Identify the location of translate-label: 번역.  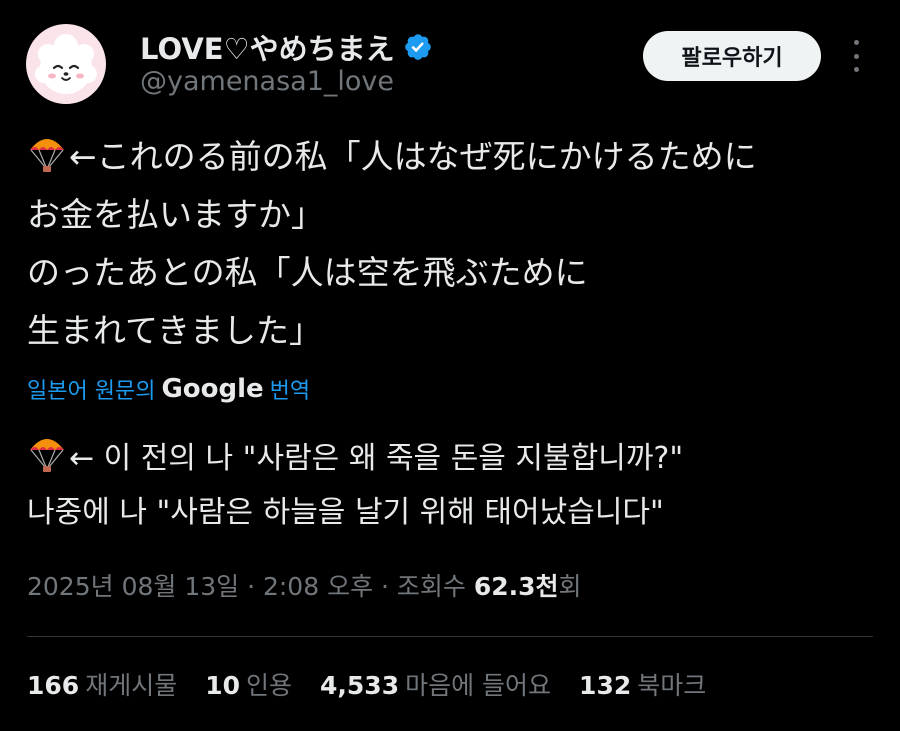
(290, 389).